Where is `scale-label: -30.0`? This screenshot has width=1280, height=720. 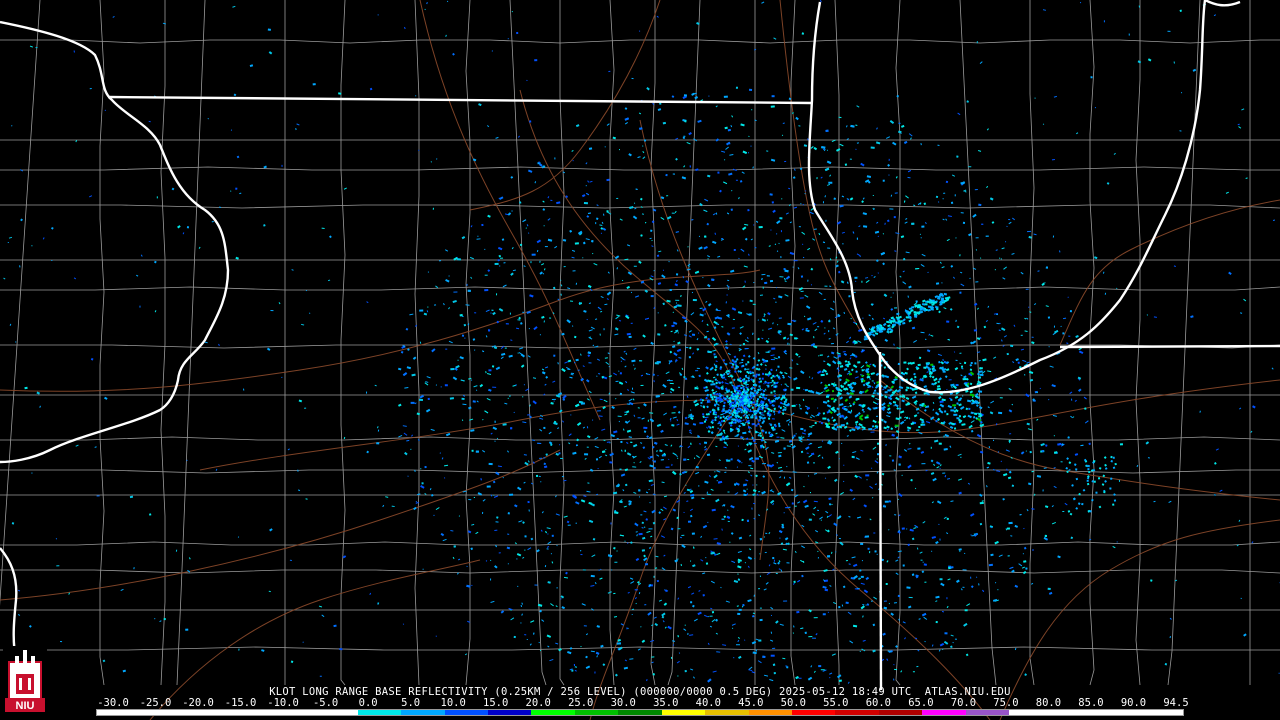 scale-label: -30.0 is located at coordinates (113, 703).